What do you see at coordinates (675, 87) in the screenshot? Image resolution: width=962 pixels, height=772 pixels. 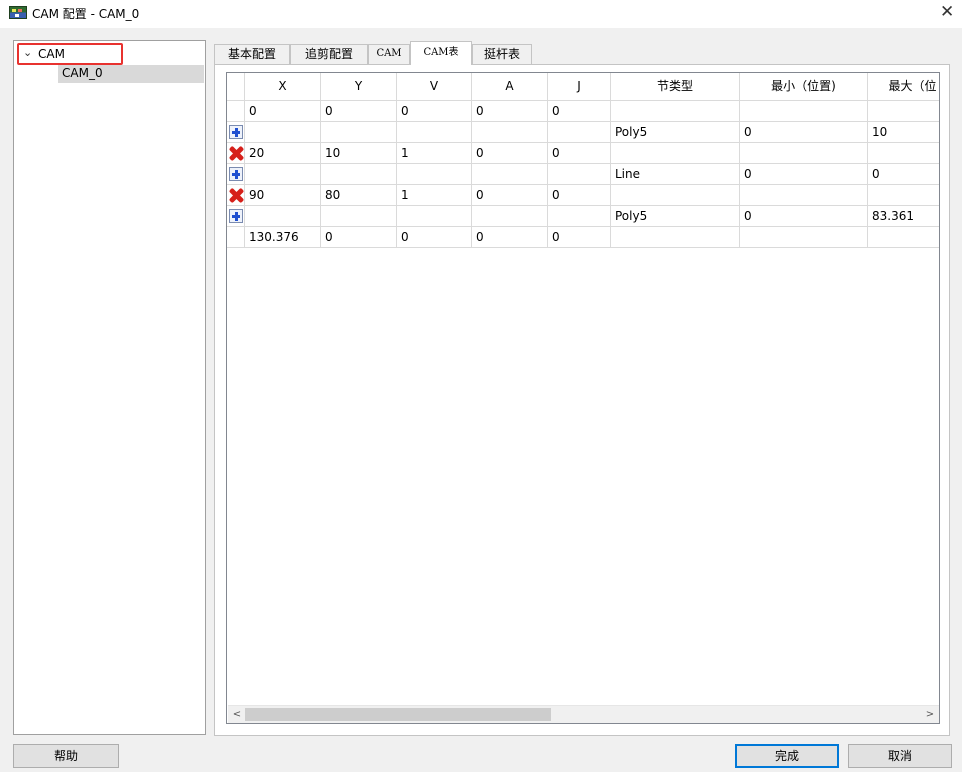 I see `column-header-segment-type: 节类型` at bounding box center [675, 87].